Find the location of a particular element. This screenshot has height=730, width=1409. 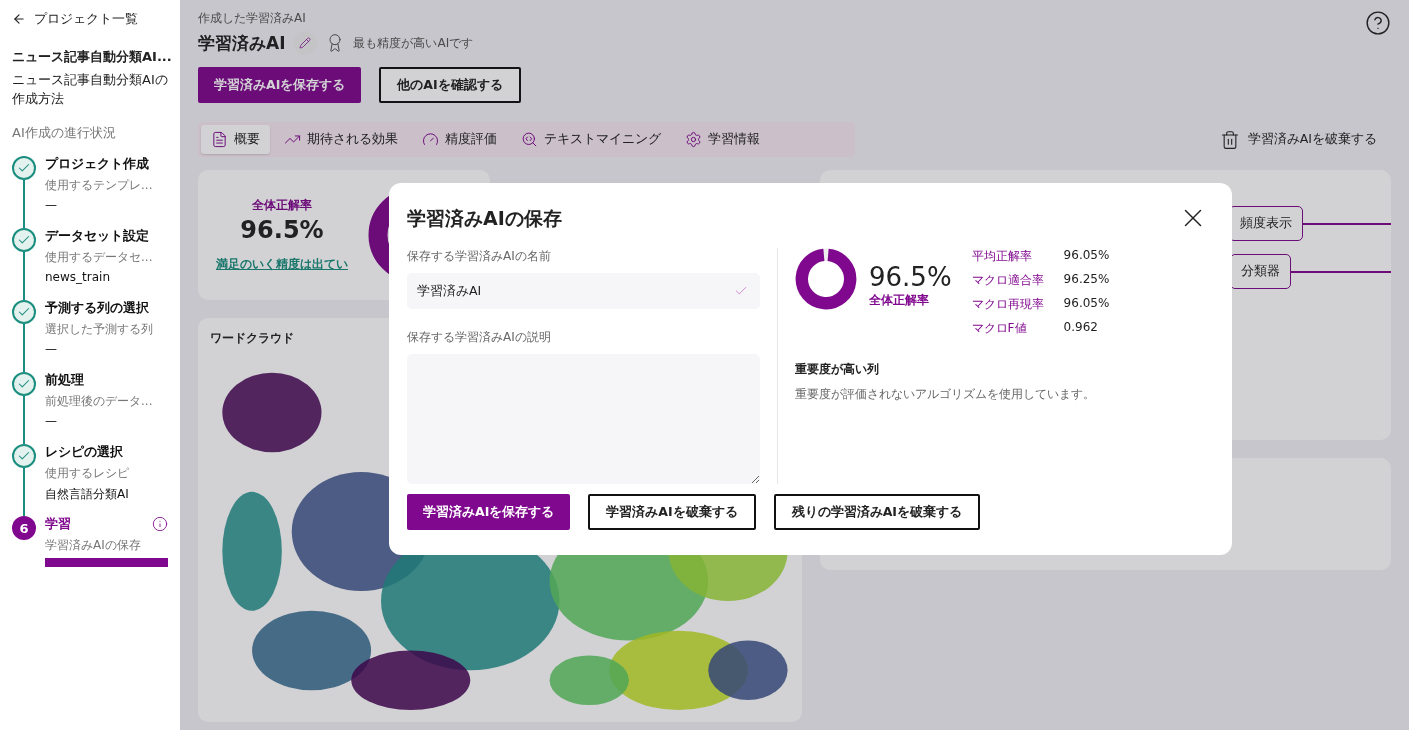

tab: 精度評価 is located at coordinates (459, 139).